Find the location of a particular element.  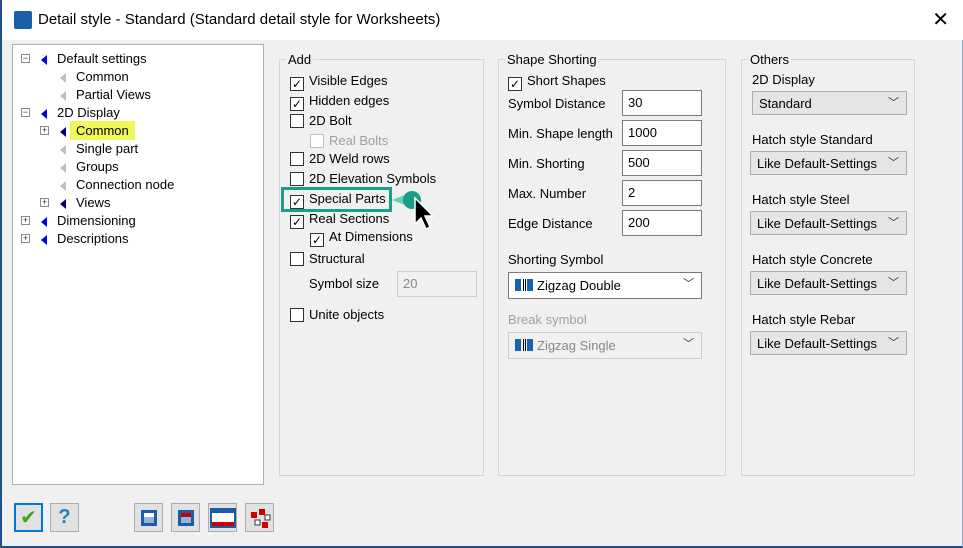

hatch-style-steel-select: Like Default-Settings ﹀ is located at coordinates (828, 223).